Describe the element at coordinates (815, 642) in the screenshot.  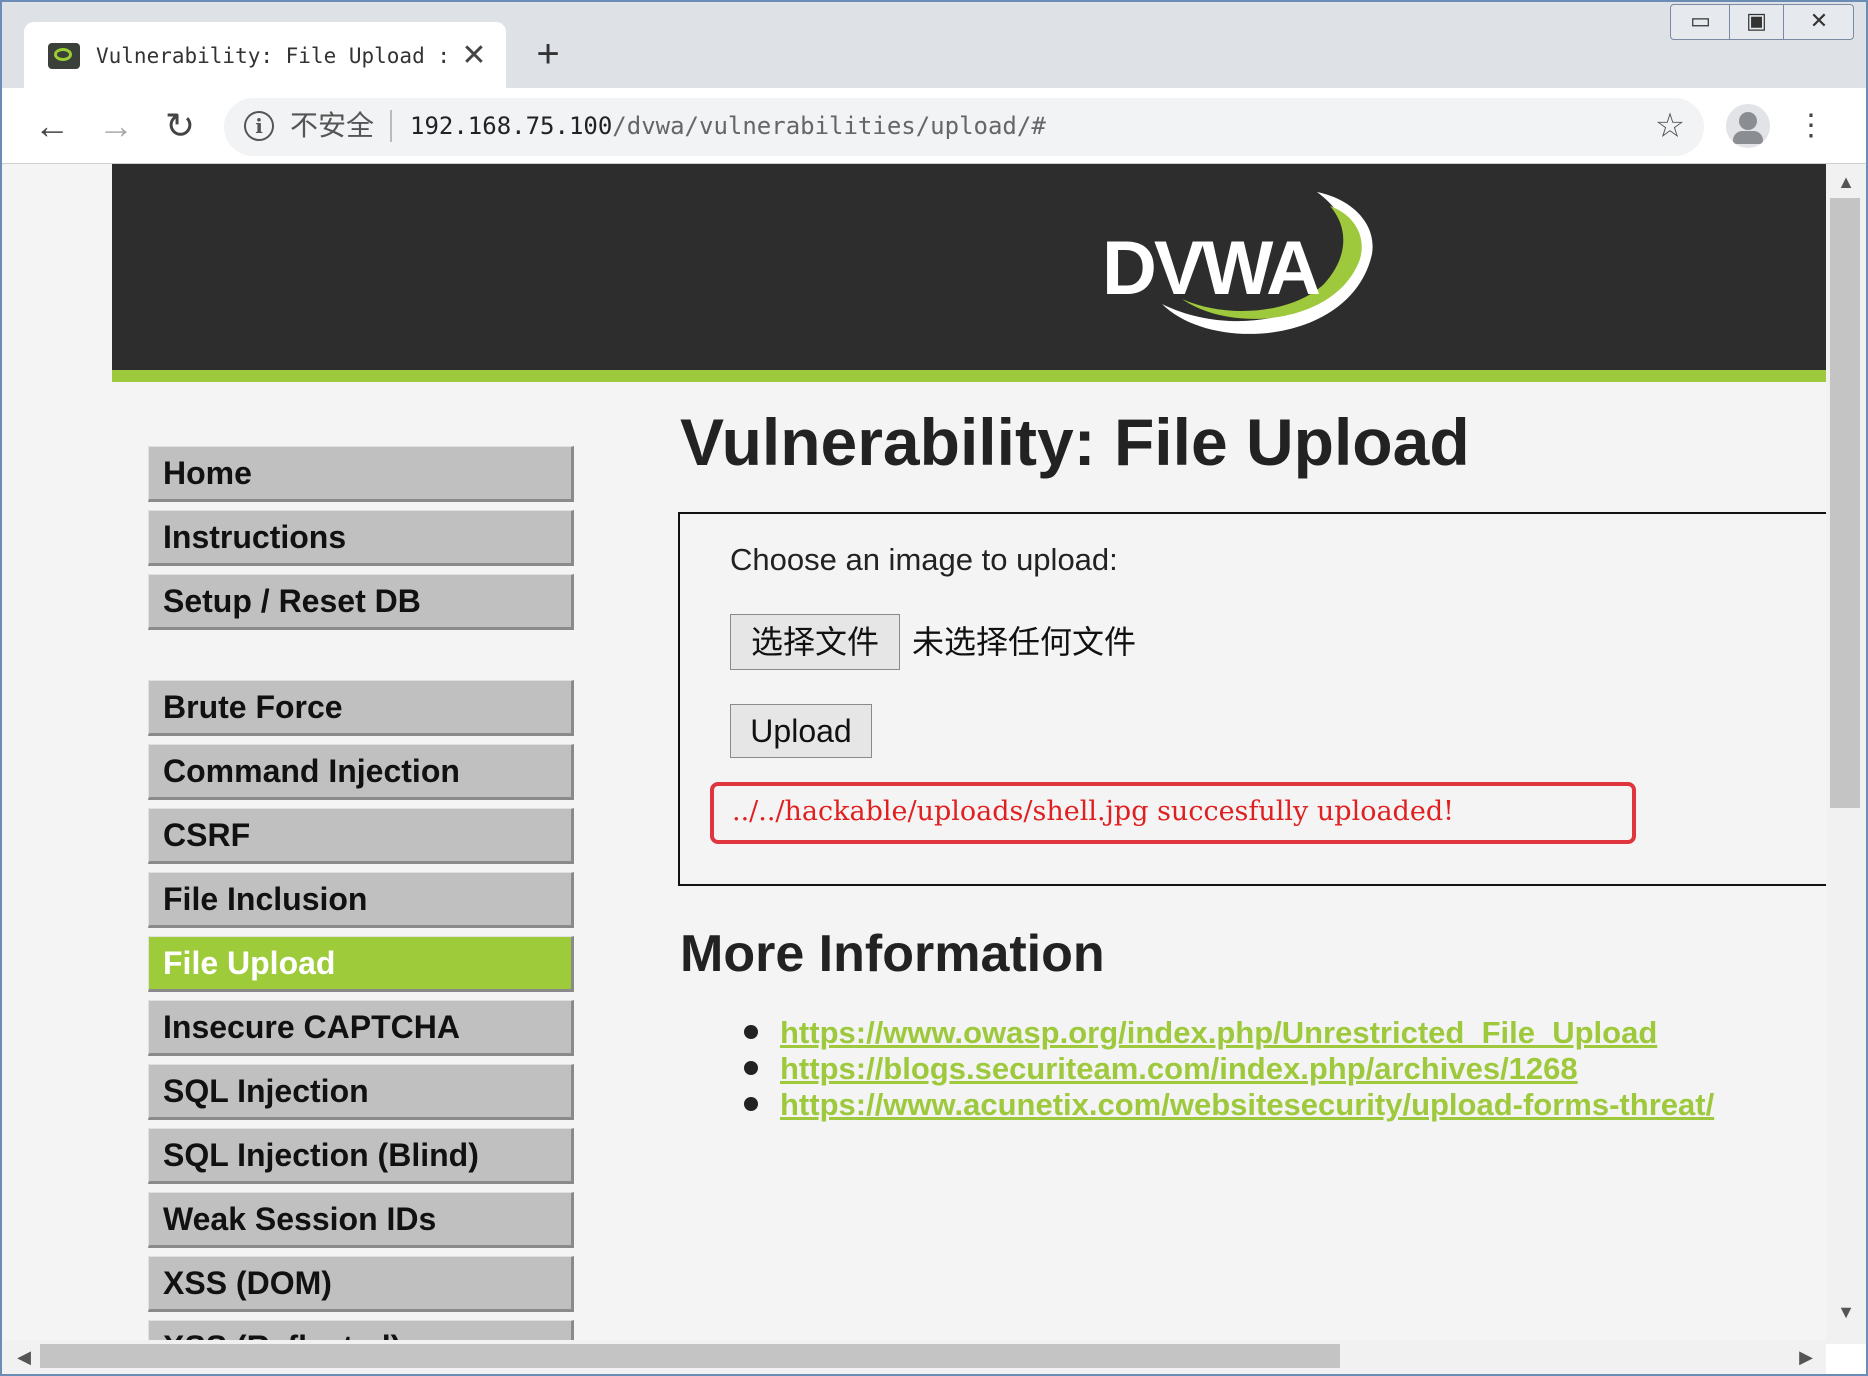
I see `choose-file-button: 选择文件` at that location.